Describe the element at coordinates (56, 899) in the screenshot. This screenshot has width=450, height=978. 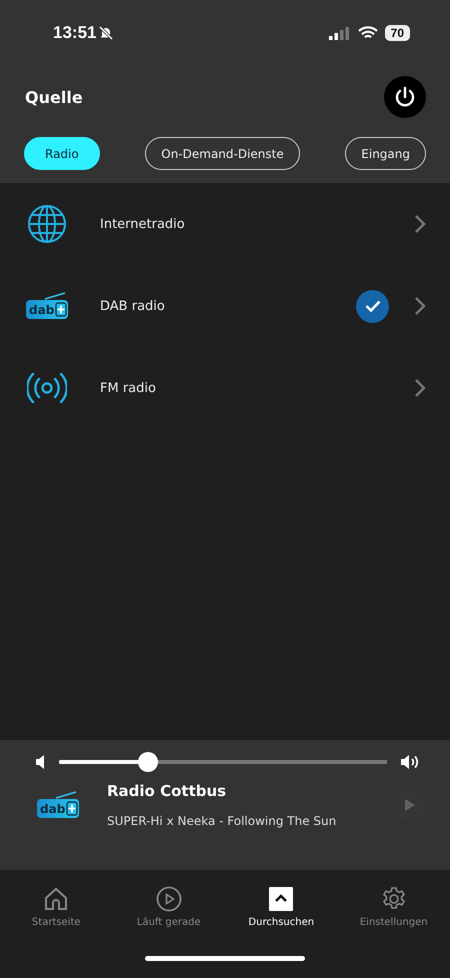
I see `home-icon` at that location.